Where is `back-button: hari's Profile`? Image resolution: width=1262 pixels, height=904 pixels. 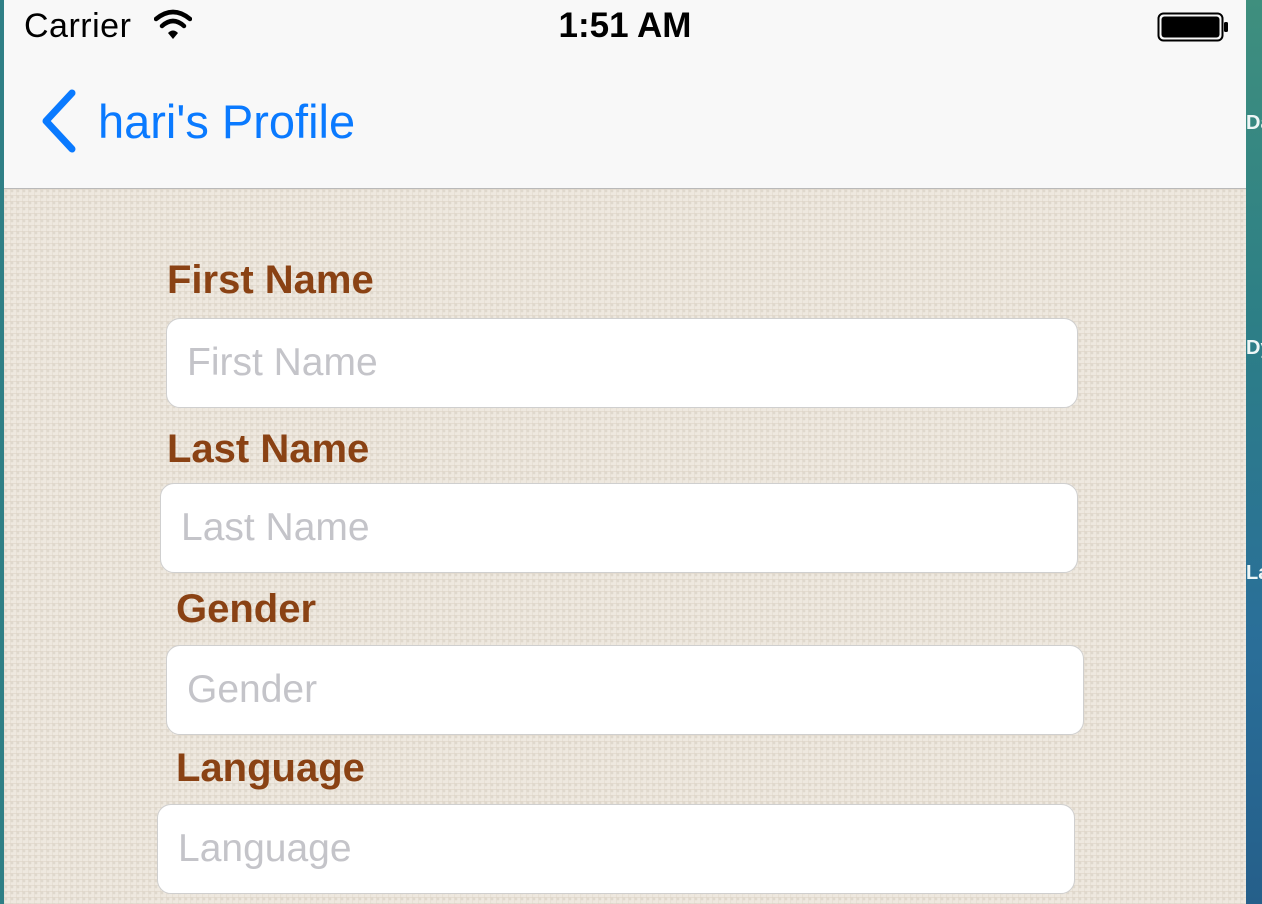 back-button: hari's Profile is located at coordinates (196, 121).